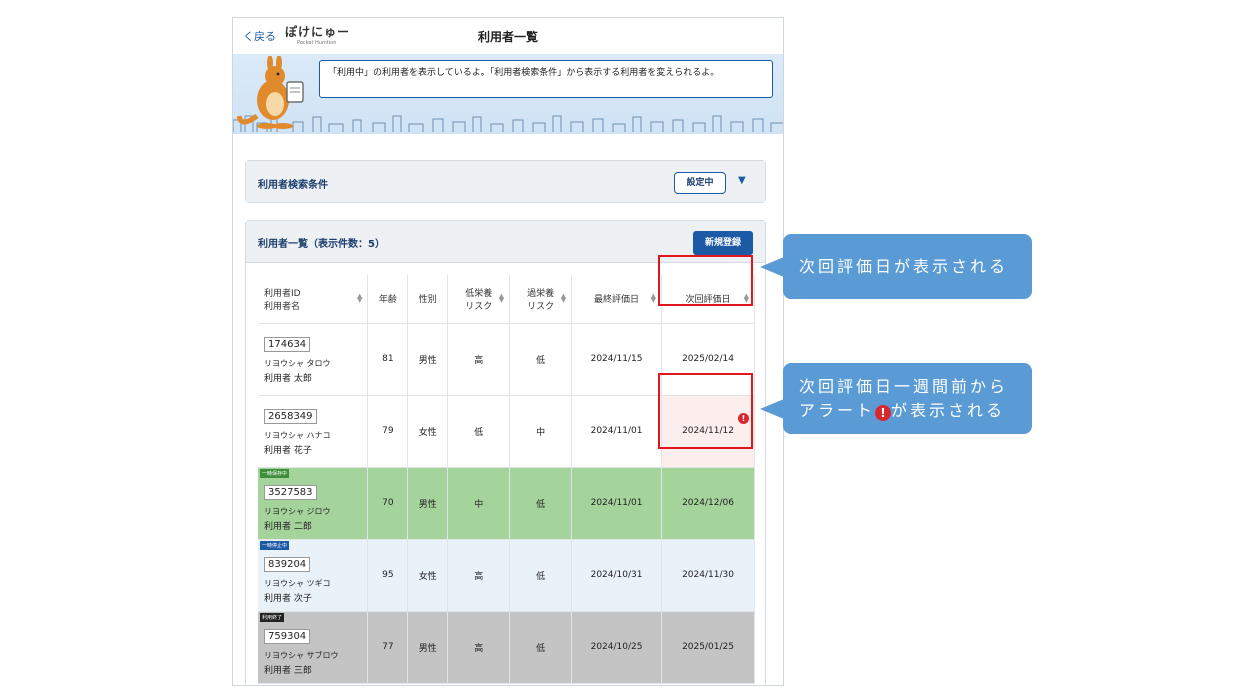 This screenshot has width=1246, height=700. Describe the element at coordinates (282, 306) in the screenshot. I see `column-header-label: 利用者名` at that location.